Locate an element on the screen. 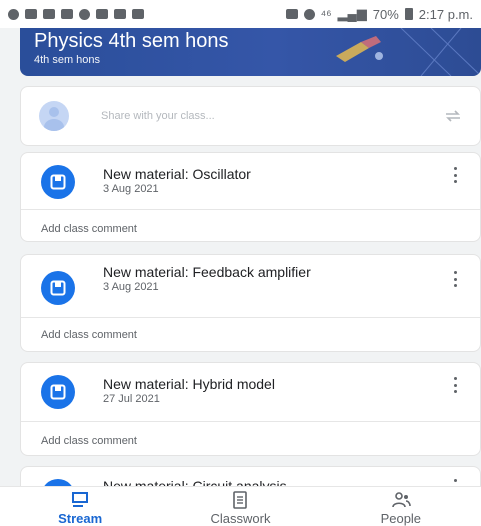 The width and height of the screenshot is (481, 526). bottom-navigation: Stream Classwork People is located at coordinates (240, 506).